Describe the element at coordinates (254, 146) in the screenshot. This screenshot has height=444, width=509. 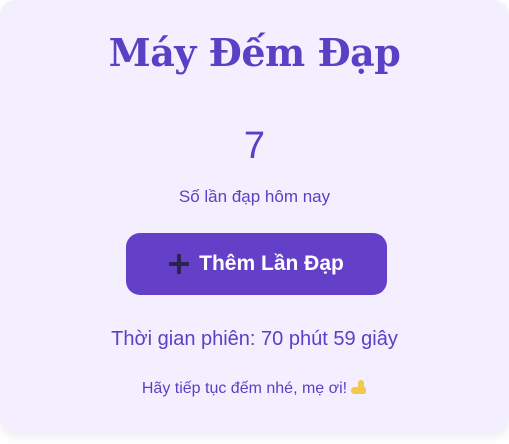
I see `kick-count-value: 7` at that location.